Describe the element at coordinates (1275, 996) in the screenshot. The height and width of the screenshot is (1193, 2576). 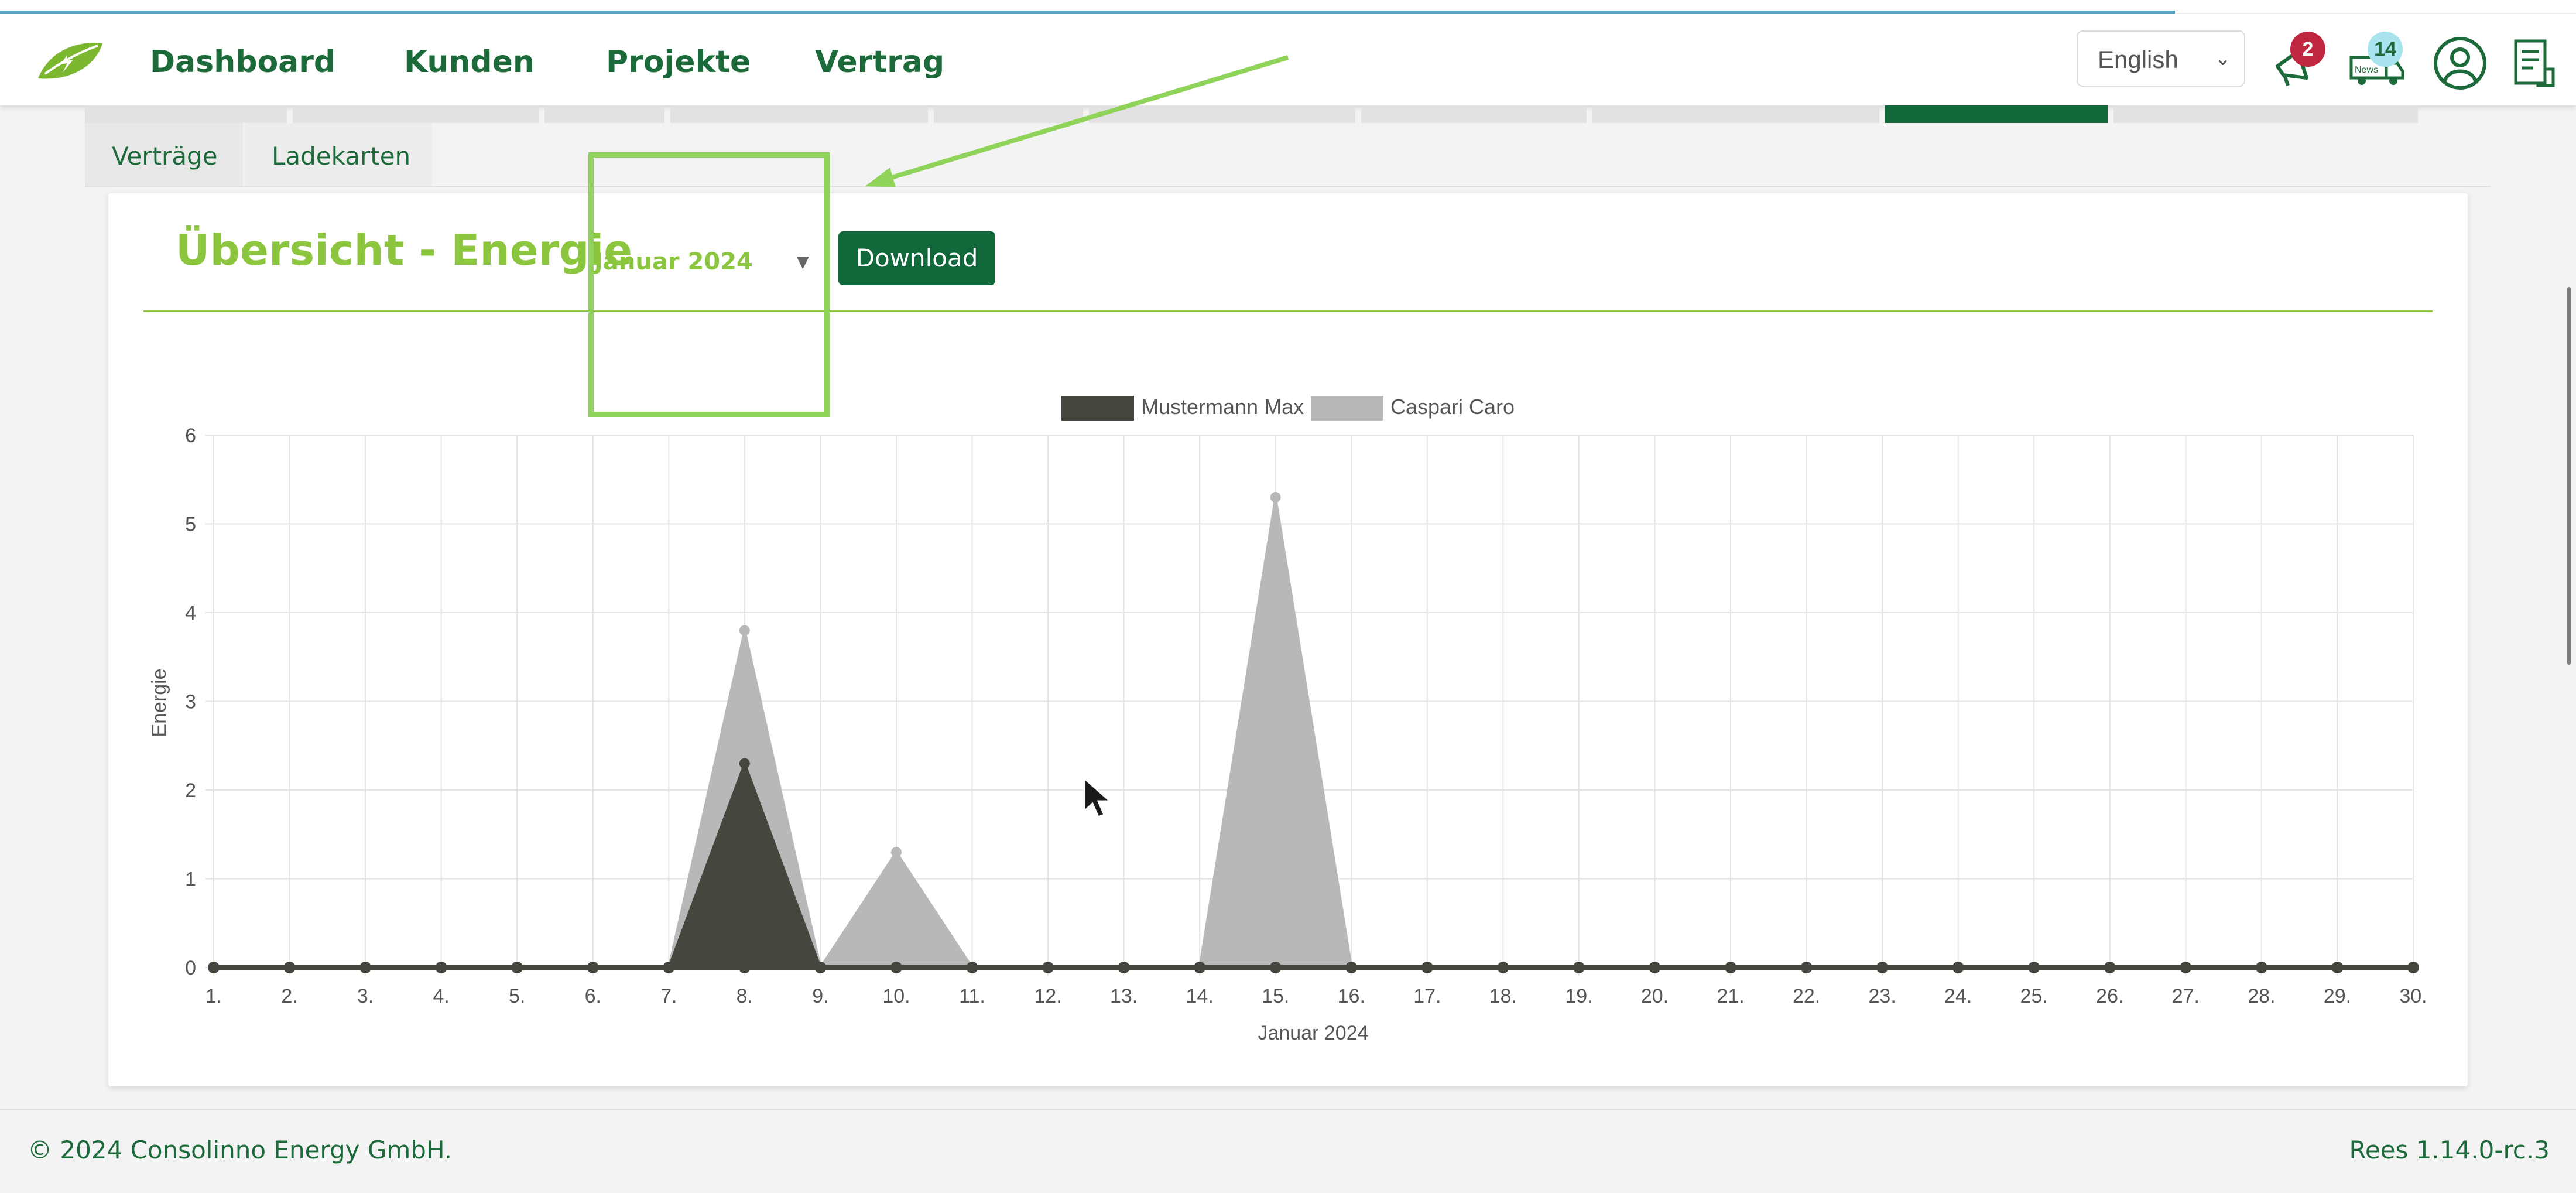
I see `x-tick-label: 15.` at that location.